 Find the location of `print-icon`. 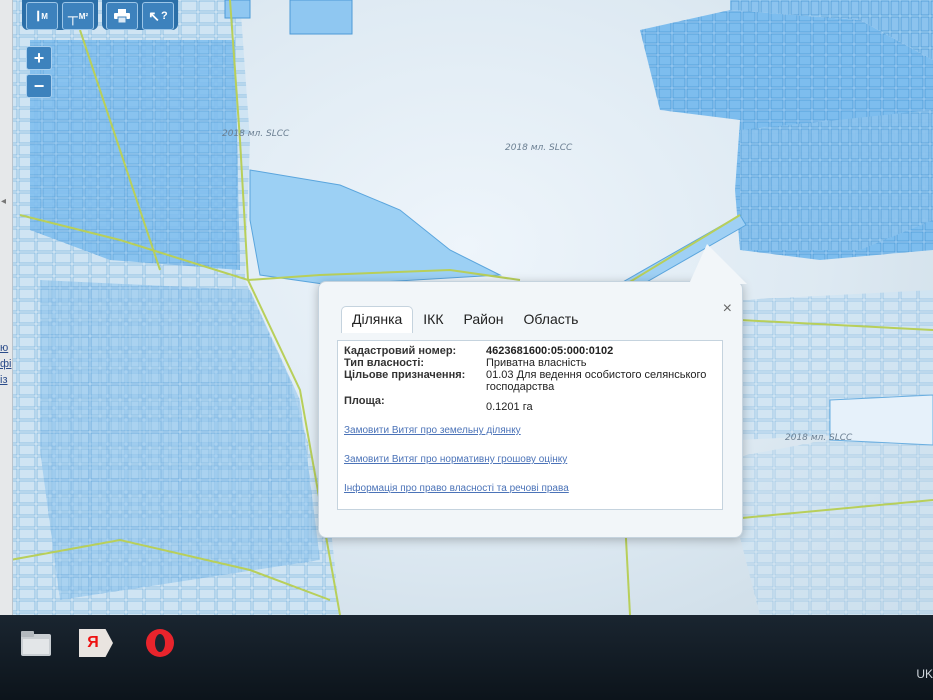

print-icon is located at coordinates (122, 16).